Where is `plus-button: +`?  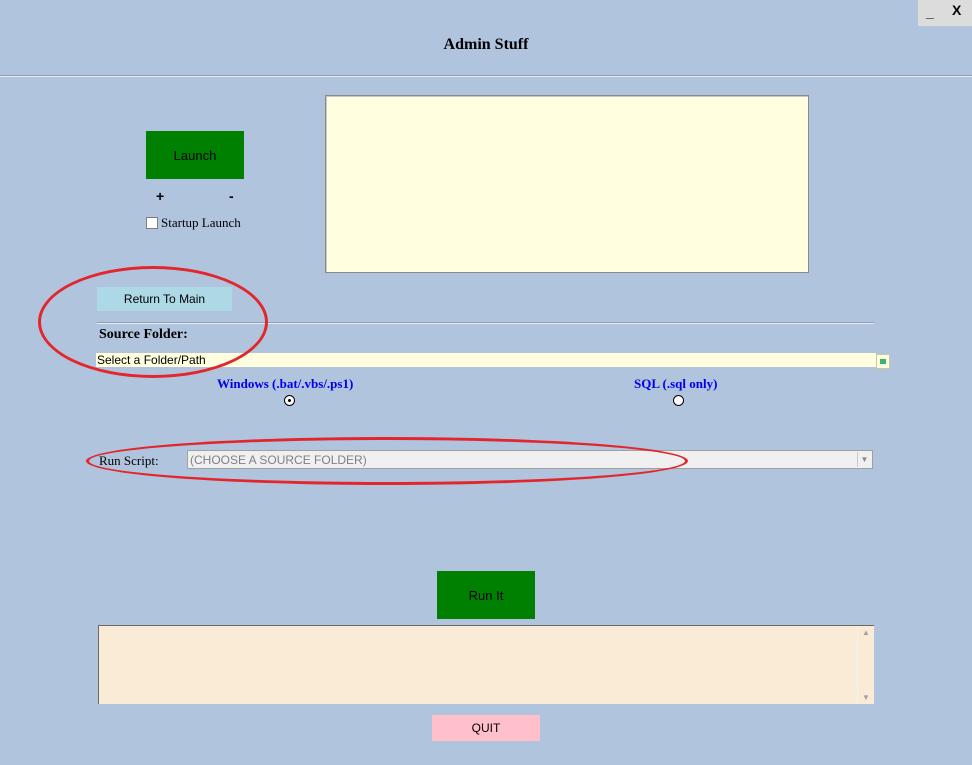
plus-button: + is located at coordinates (160, 196).